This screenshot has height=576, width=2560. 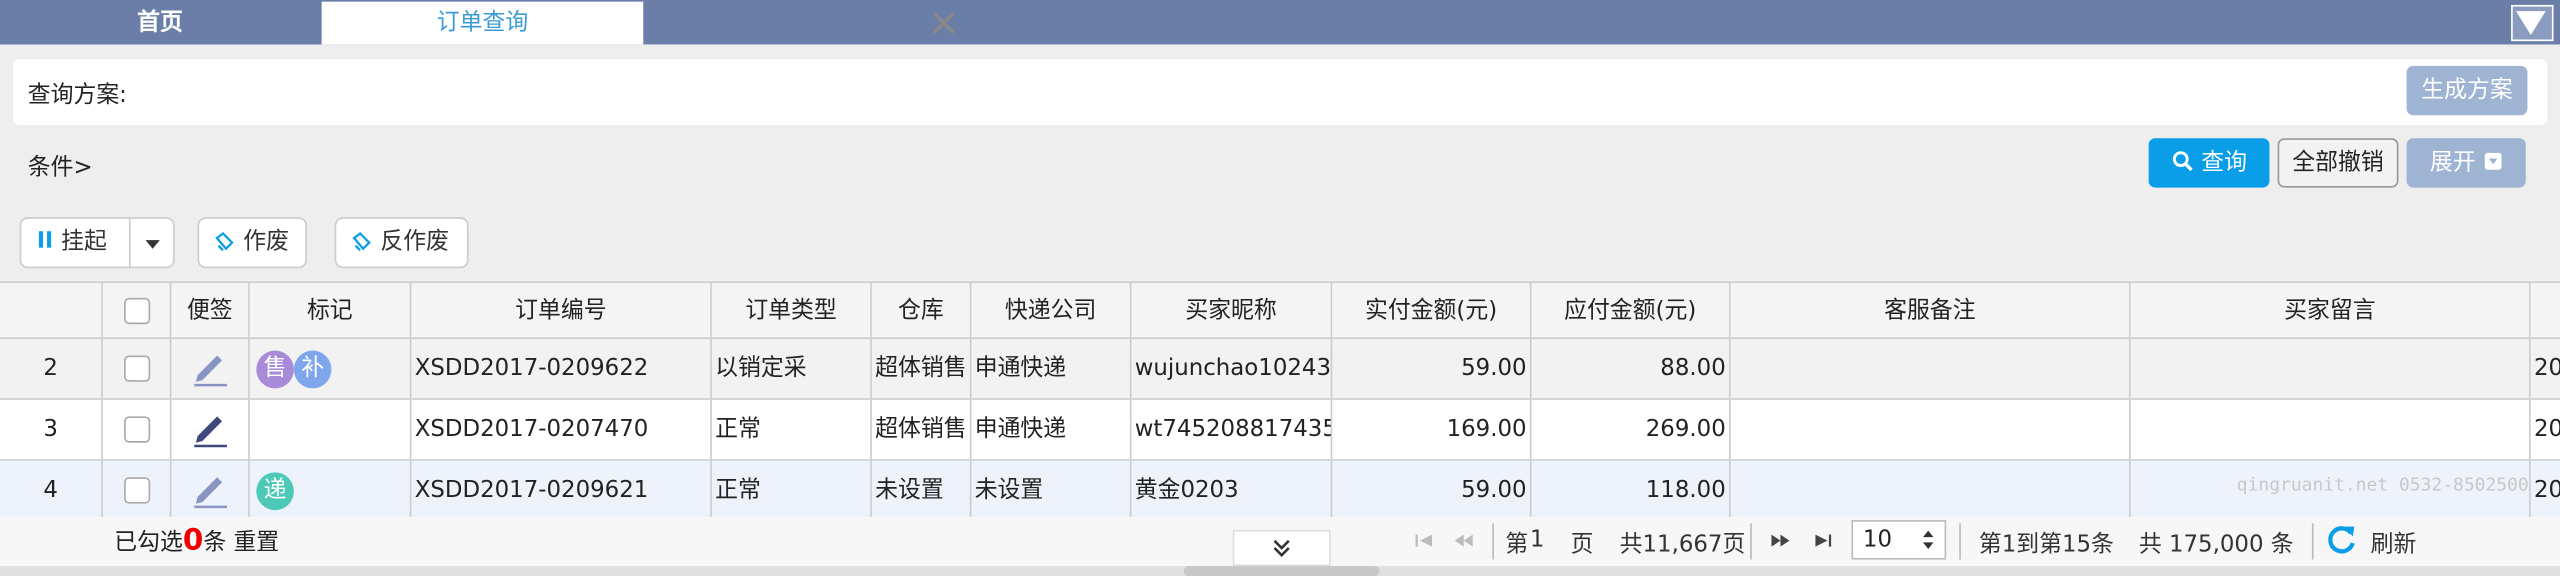 What do you see at coordinates (196, 540) in the screenshot?
I see `selected-count-text: 已勾选0条 重置` at bounding box center [196, 540].